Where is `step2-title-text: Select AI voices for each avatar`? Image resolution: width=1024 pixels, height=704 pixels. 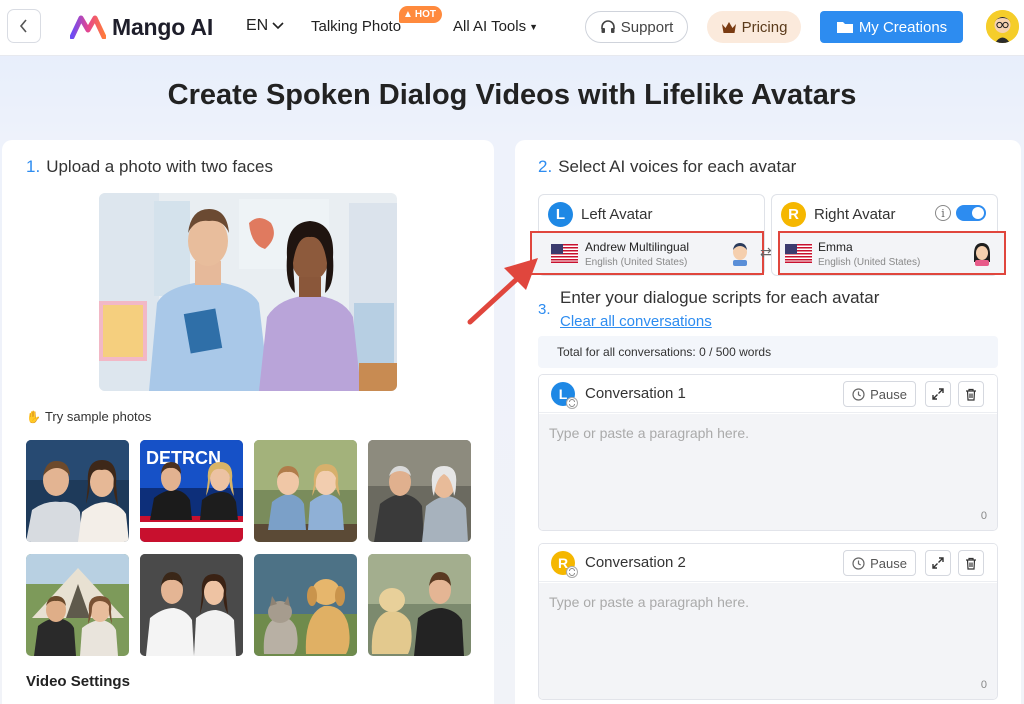 step2-title-text: Select AI voices for each avatar is located at coordinates (677, 166).